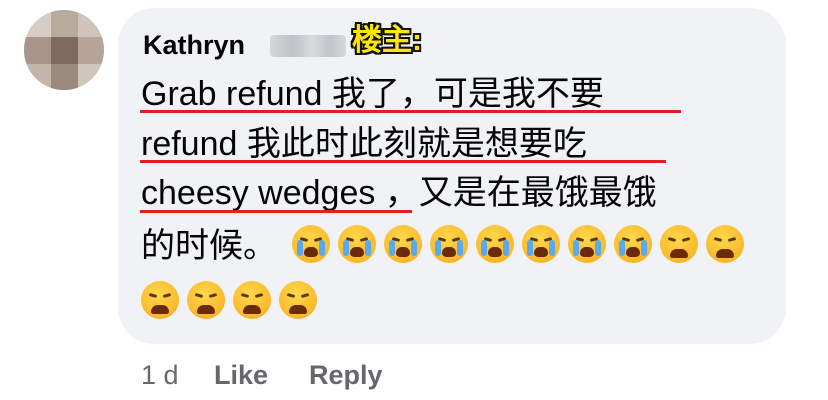 This screenshot has width=828, height=400. I want to click on comment-timestamp: 1 d, so click(160, 375).